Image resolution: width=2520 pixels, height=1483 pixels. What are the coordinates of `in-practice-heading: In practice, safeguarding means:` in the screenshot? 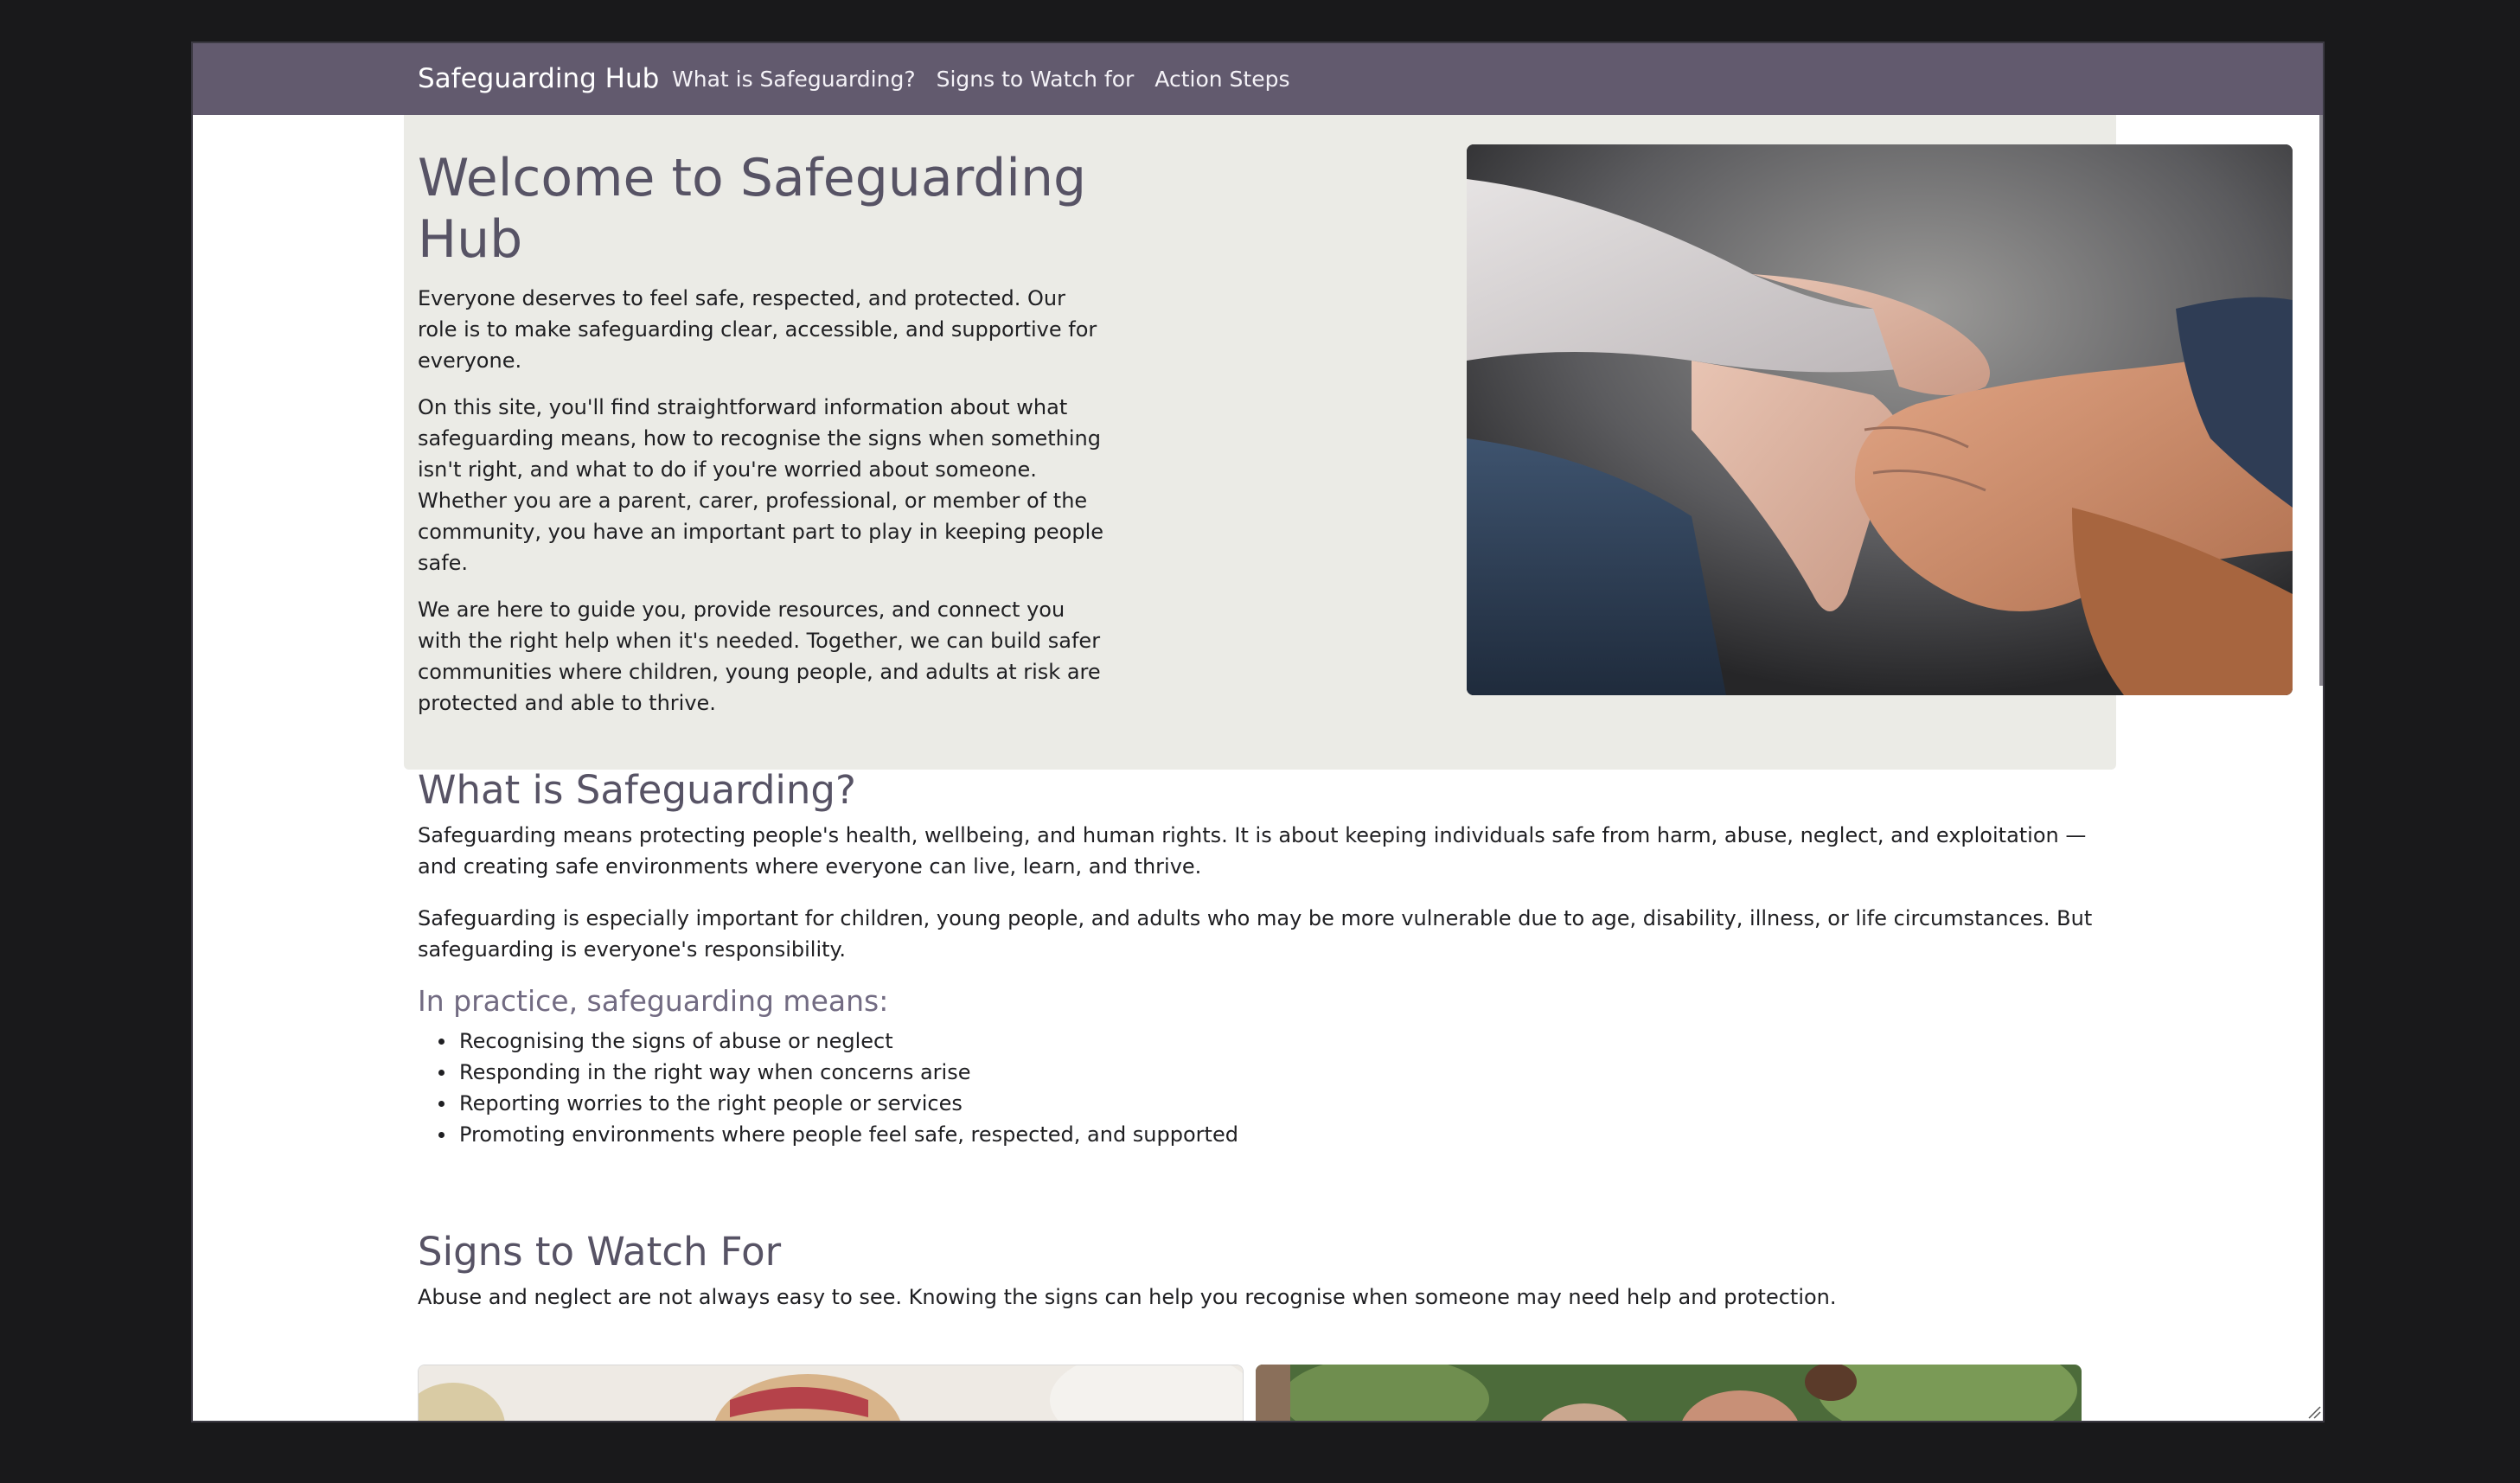 It's located at (654, 1001).